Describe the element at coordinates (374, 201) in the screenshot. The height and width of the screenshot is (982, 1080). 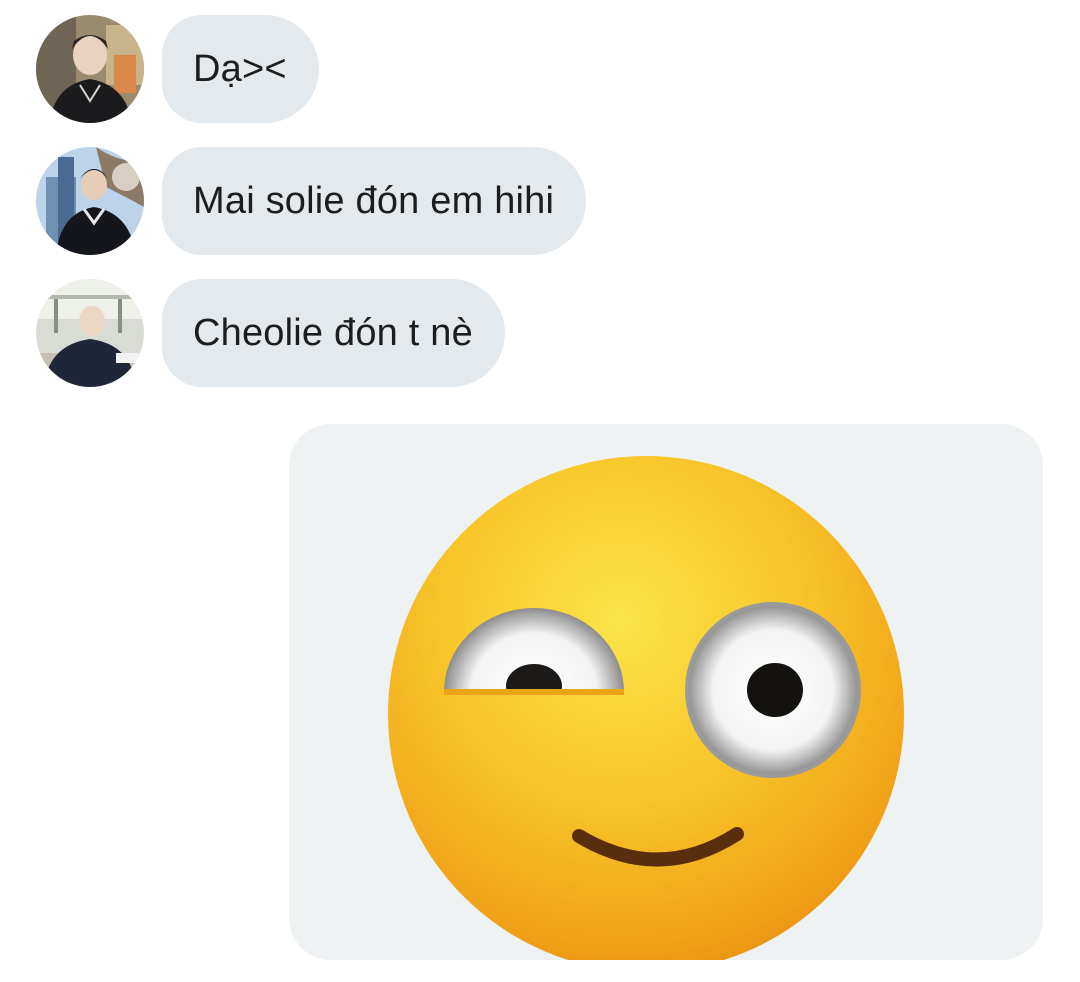
I see `message-bubble: Mai solie đón em hihi` at that location.